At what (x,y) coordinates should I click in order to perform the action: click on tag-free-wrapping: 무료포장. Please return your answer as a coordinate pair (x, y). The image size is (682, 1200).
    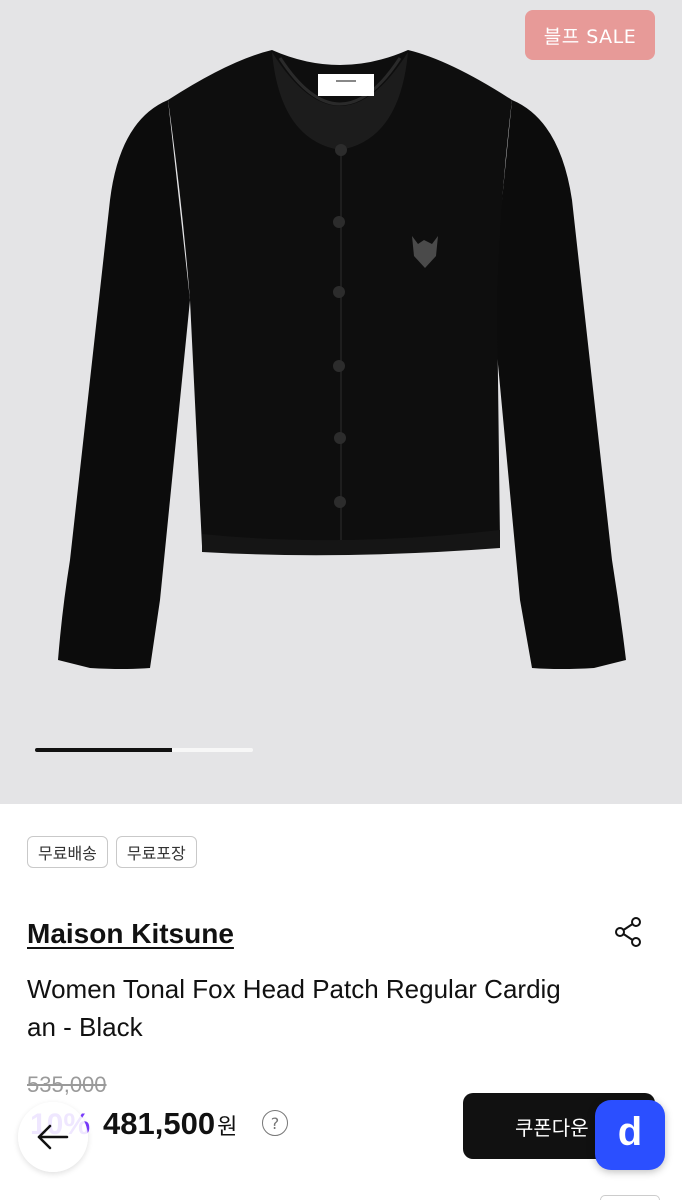
    Looking at the image, I should click on (156, 852).